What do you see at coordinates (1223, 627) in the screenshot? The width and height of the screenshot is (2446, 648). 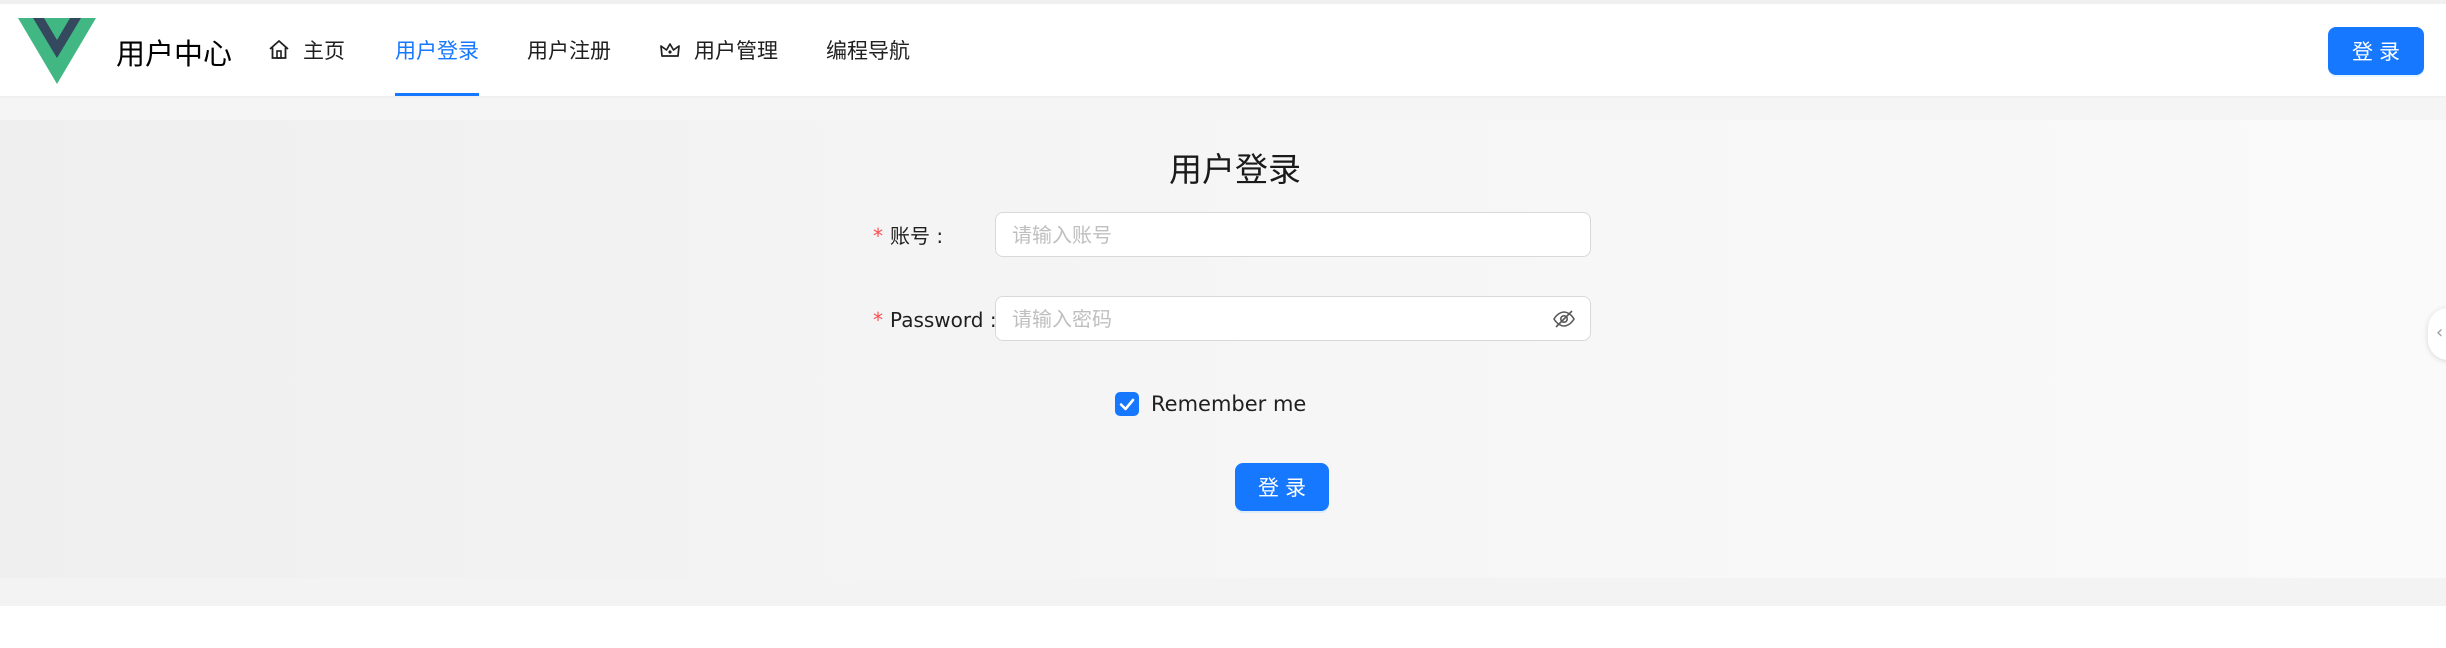 I see `page-bottom` at bounding box center [1223, 627].